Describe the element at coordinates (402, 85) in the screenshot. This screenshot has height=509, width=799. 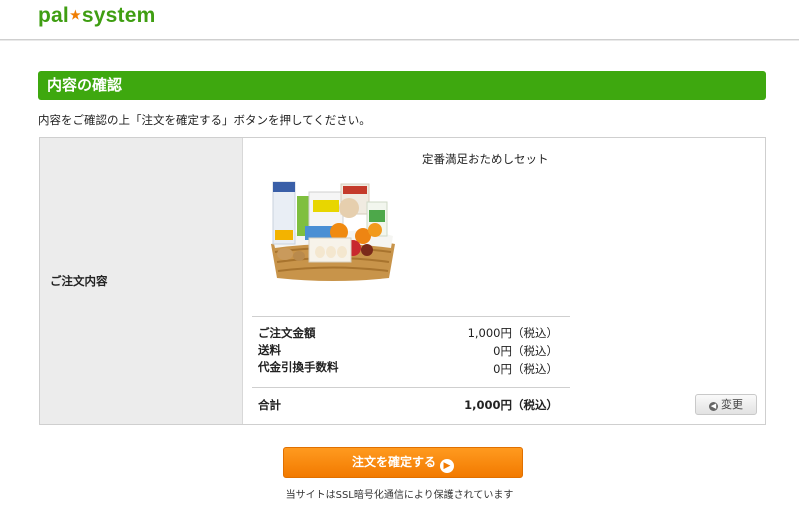
I see `section-title: 内容の確認` at that location.